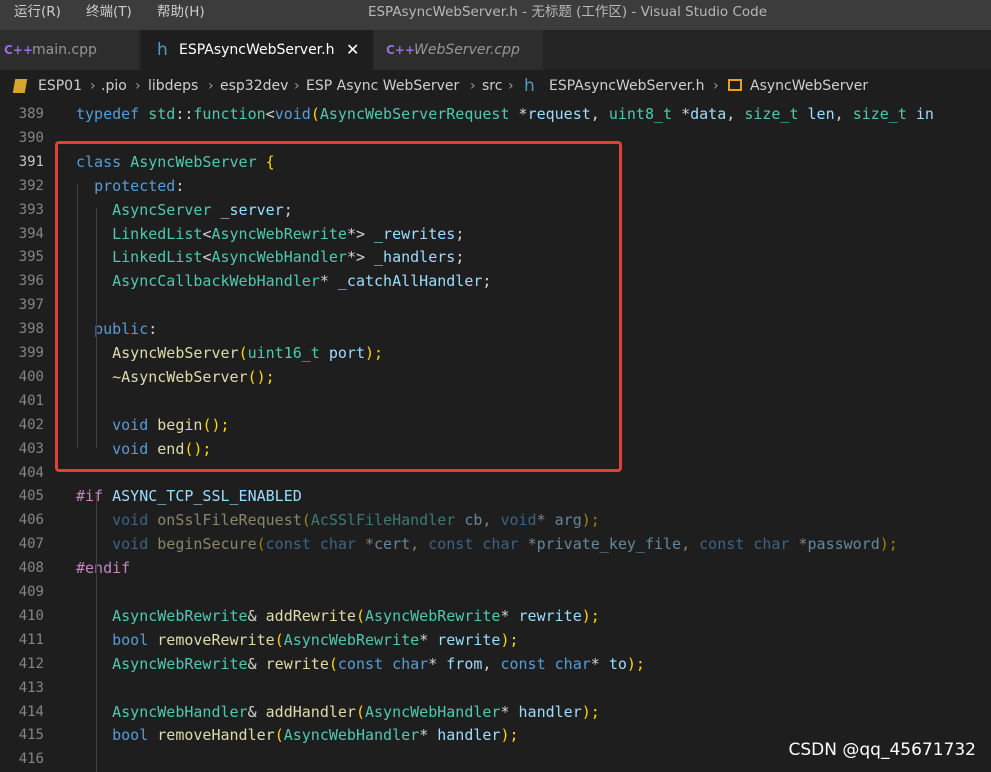 Image resolution: width=991 pixels, height=772 pixels. What do you see at coordinates (31, 759) in the screenshot?
I see `line-number: 416` at bounding box center [31, 759].